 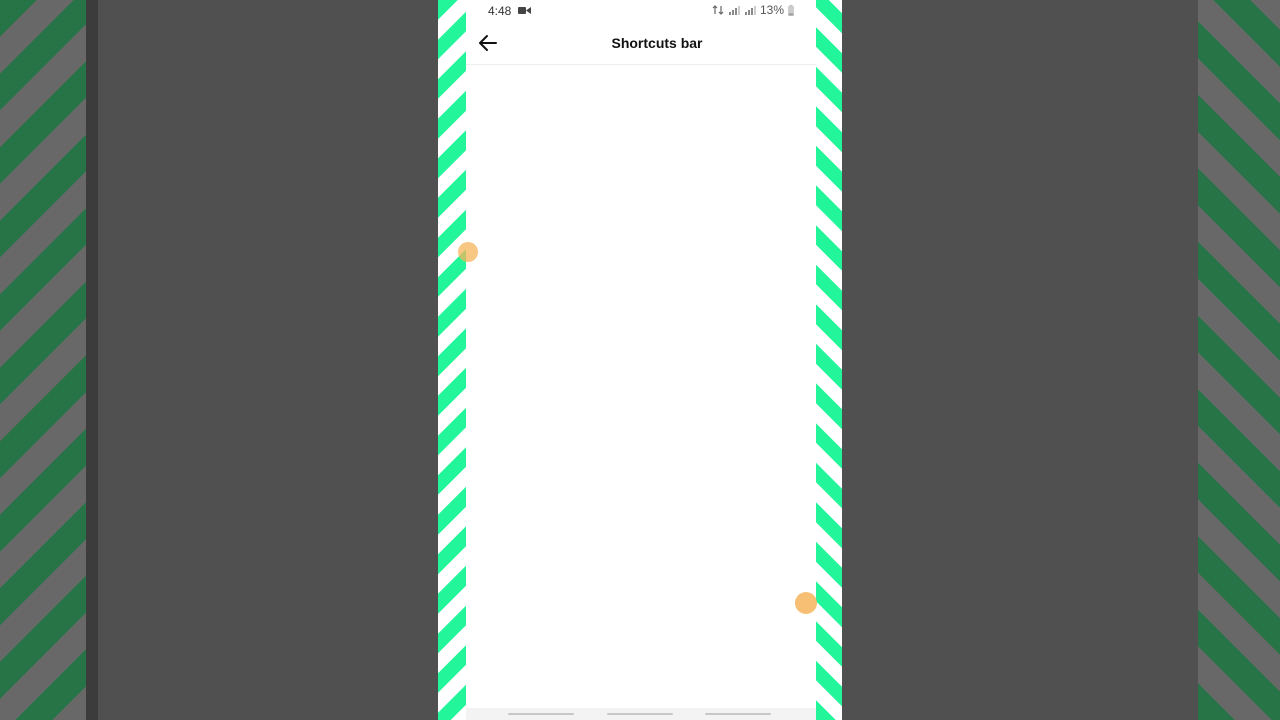 What do you see at coordinates (791, 10) in the screenshot?
I see `battery-icon` at bounding box center [791, 10].